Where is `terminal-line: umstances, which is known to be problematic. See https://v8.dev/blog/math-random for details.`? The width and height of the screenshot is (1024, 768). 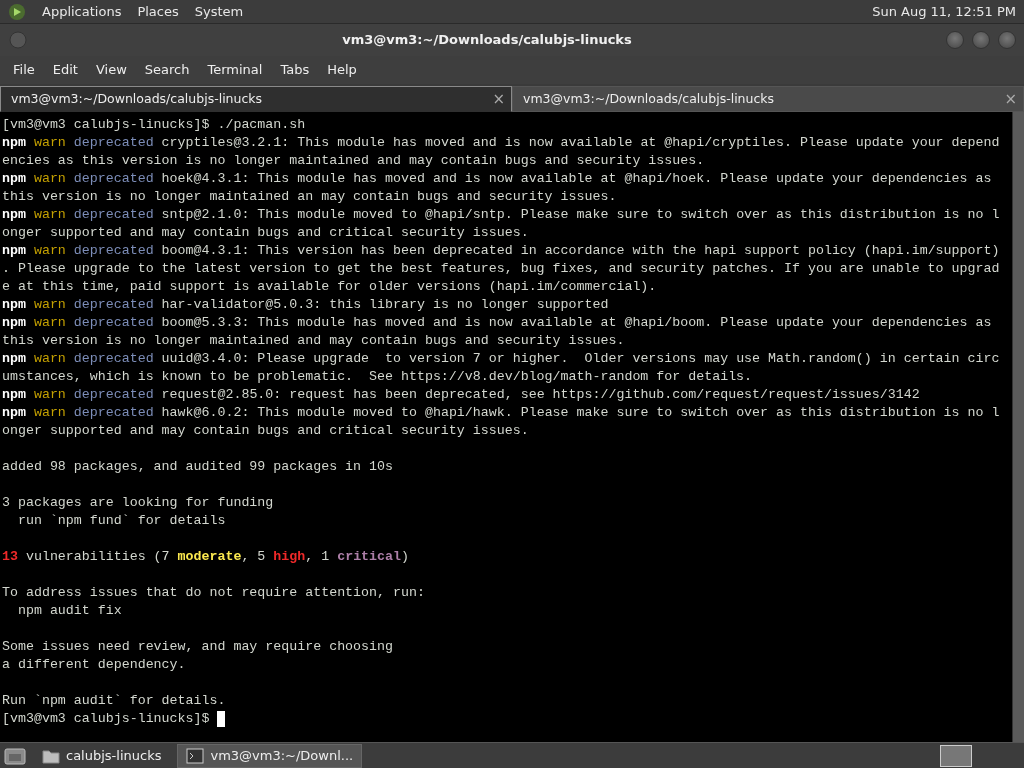 terminal-line: umstances, which is known to be problematic. See https://v8.dev/blog/math-random for details. is located at coordinates (377, 377).